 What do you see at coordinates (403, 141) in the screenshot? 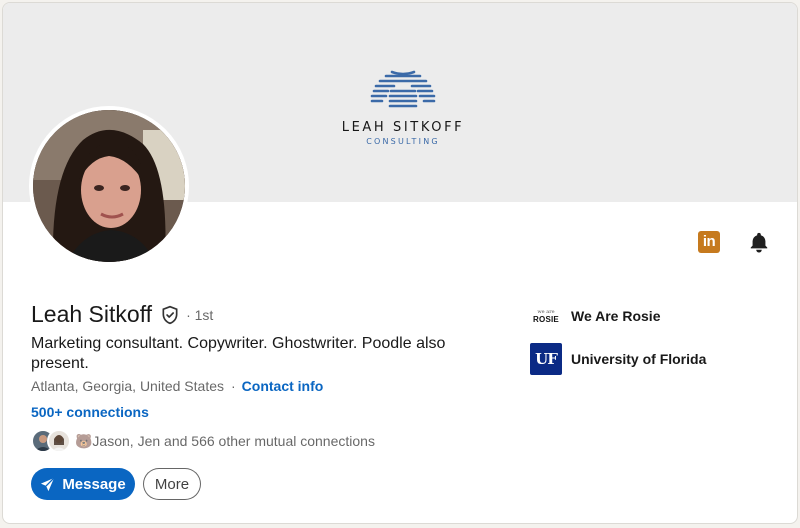
I see `banner-brand-sub: CONSULTING` at bounding box center [403, 141].